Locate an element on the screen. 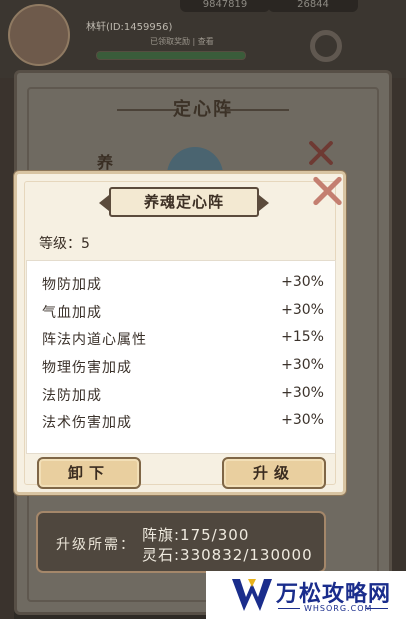  attribute-name: 物理伤害加成 is located at coordinates (87, 368).